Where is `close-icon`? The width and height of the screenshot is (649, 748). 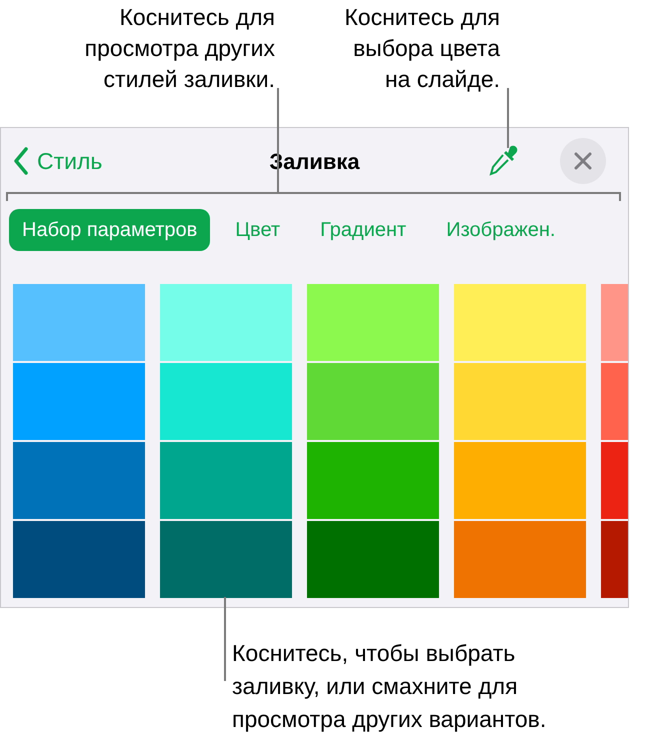
close-icon is located at coordinates (583, 161).